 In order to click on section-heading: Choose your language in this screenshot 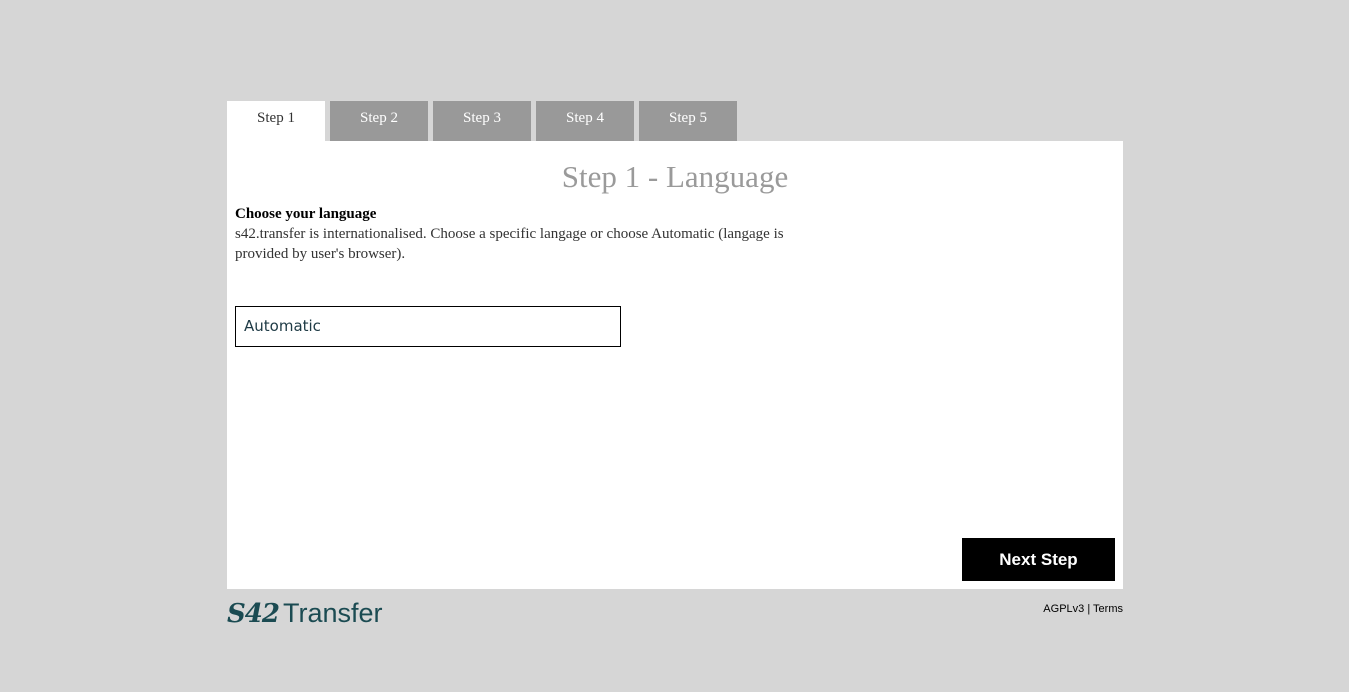, I will do `click(306, 214)`.